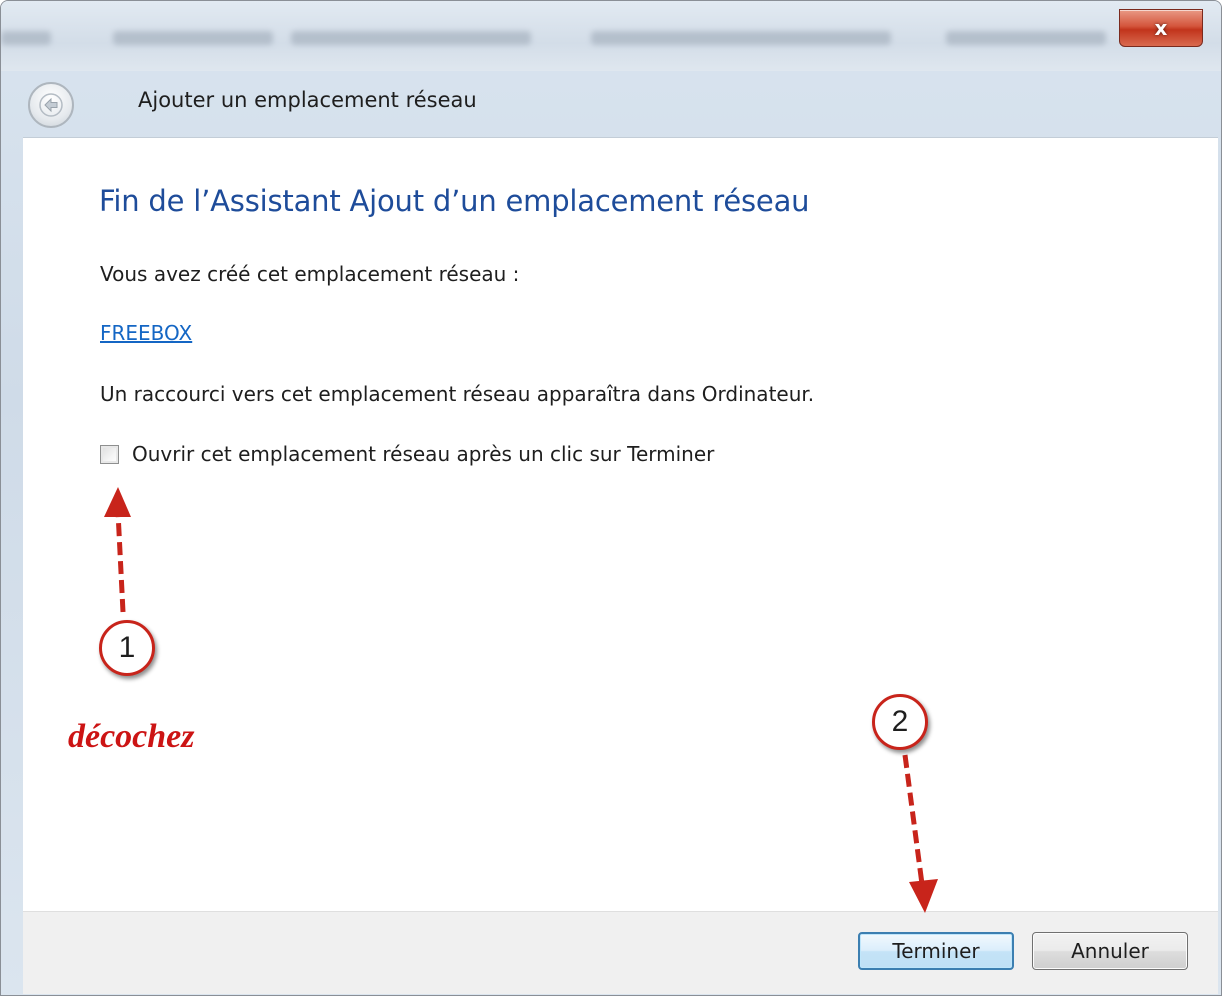 The height and width of the screenshot is (1000, 1222). I want to click on back-button, so click(51, 105).